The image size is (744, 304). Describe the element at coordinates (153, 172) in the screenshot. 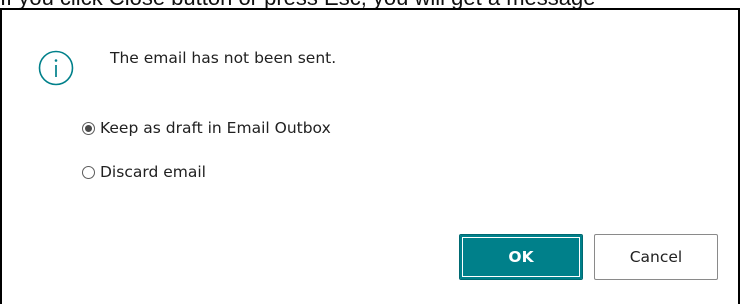

I see `discard-email-label: Discard email` at that location.